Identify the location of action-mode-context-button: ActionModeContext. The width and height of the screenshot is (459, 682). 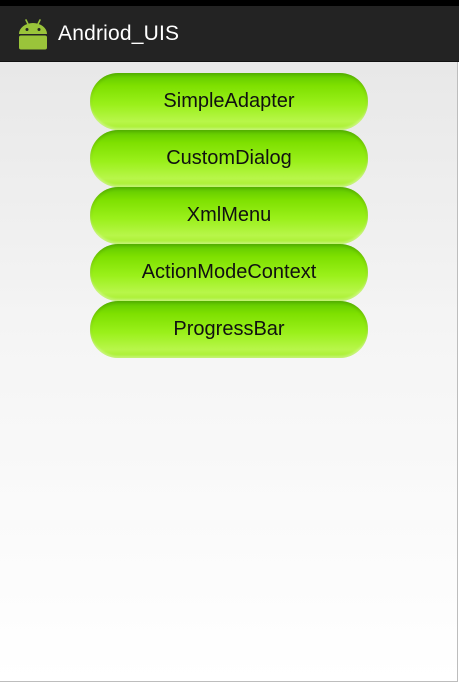
(229, 272).